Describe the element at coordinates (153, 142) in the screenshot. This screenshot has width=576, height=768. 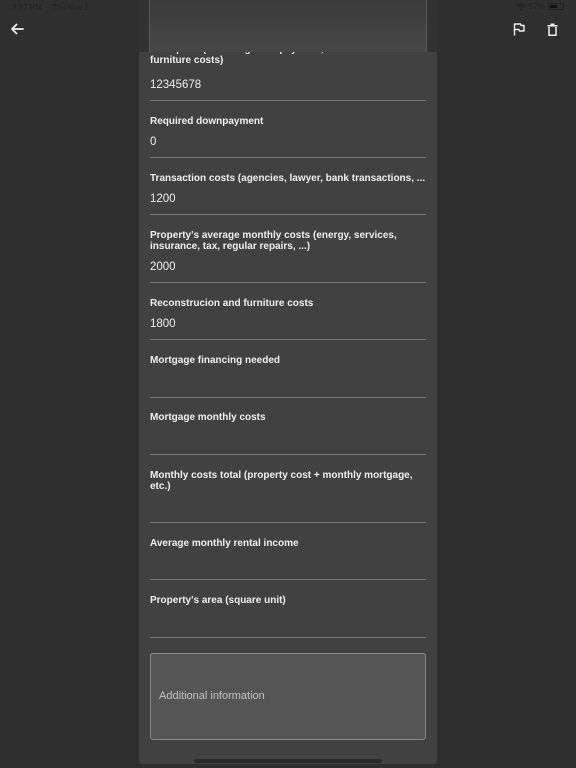
I see `field-value: 0` at that location.